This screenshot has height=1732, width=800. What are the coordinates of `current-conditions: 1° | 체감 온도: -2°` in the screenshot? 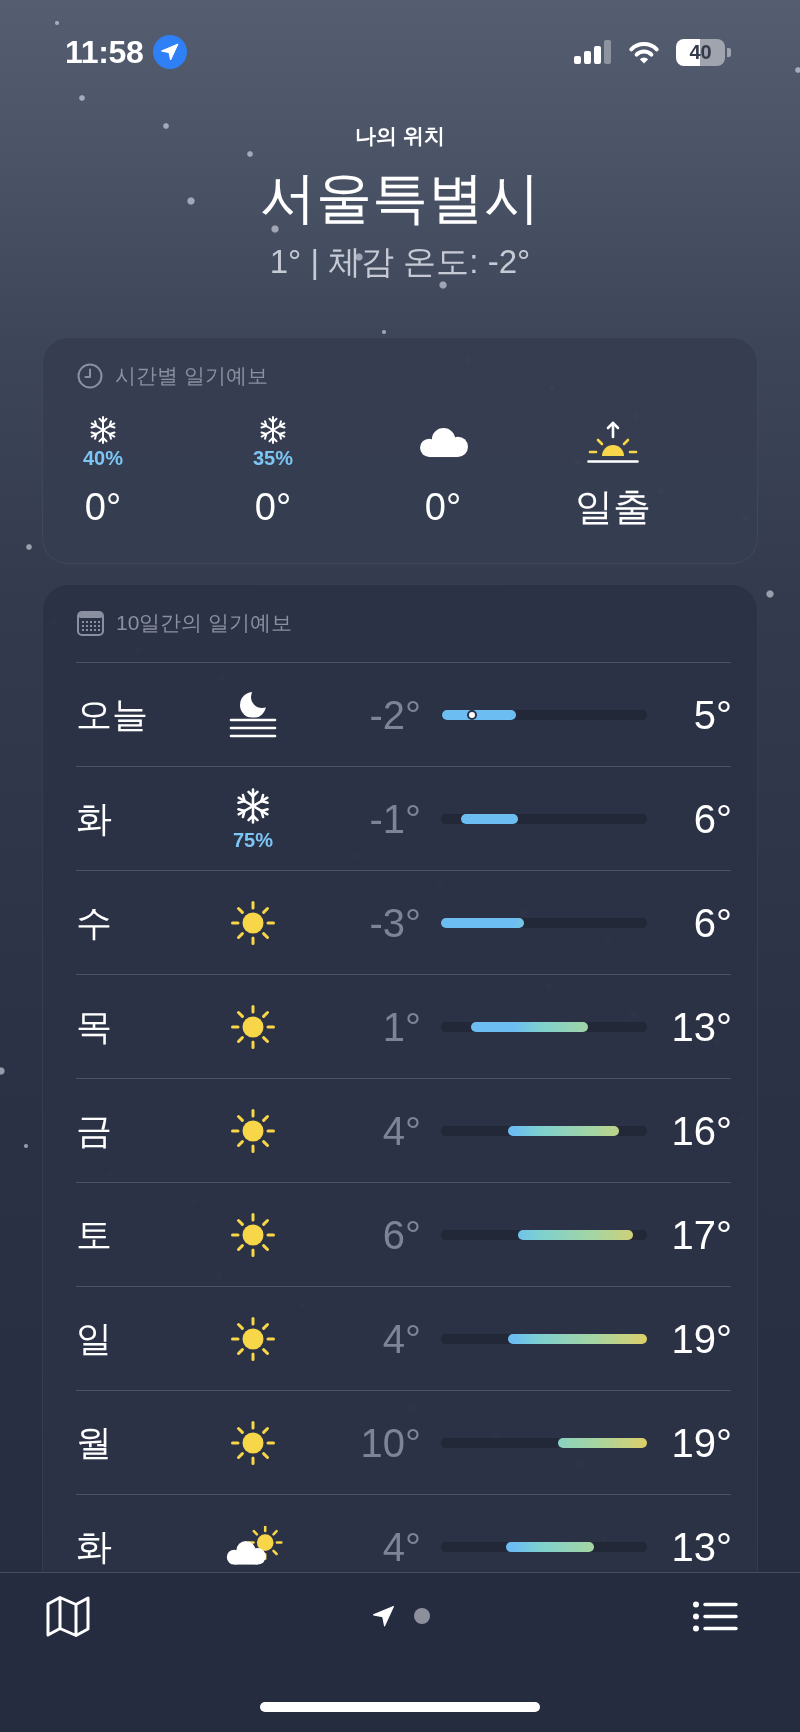 It's located at (400, 262).